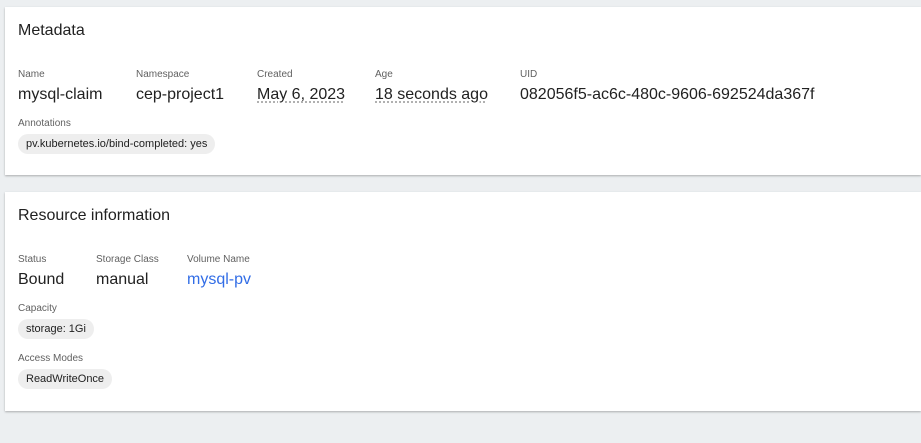 This screenshot has height=443, width=921. Describe the element at coordinates (37, 308) in the screenshot. I see `capacity-label: Capacity` at that location.